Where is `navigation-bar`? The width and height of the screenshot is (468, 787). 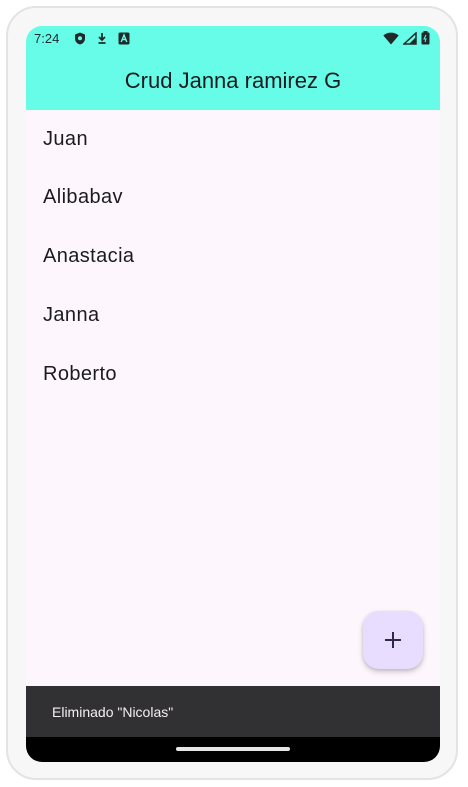 navigation-bar is located at coordinates (233, 749).